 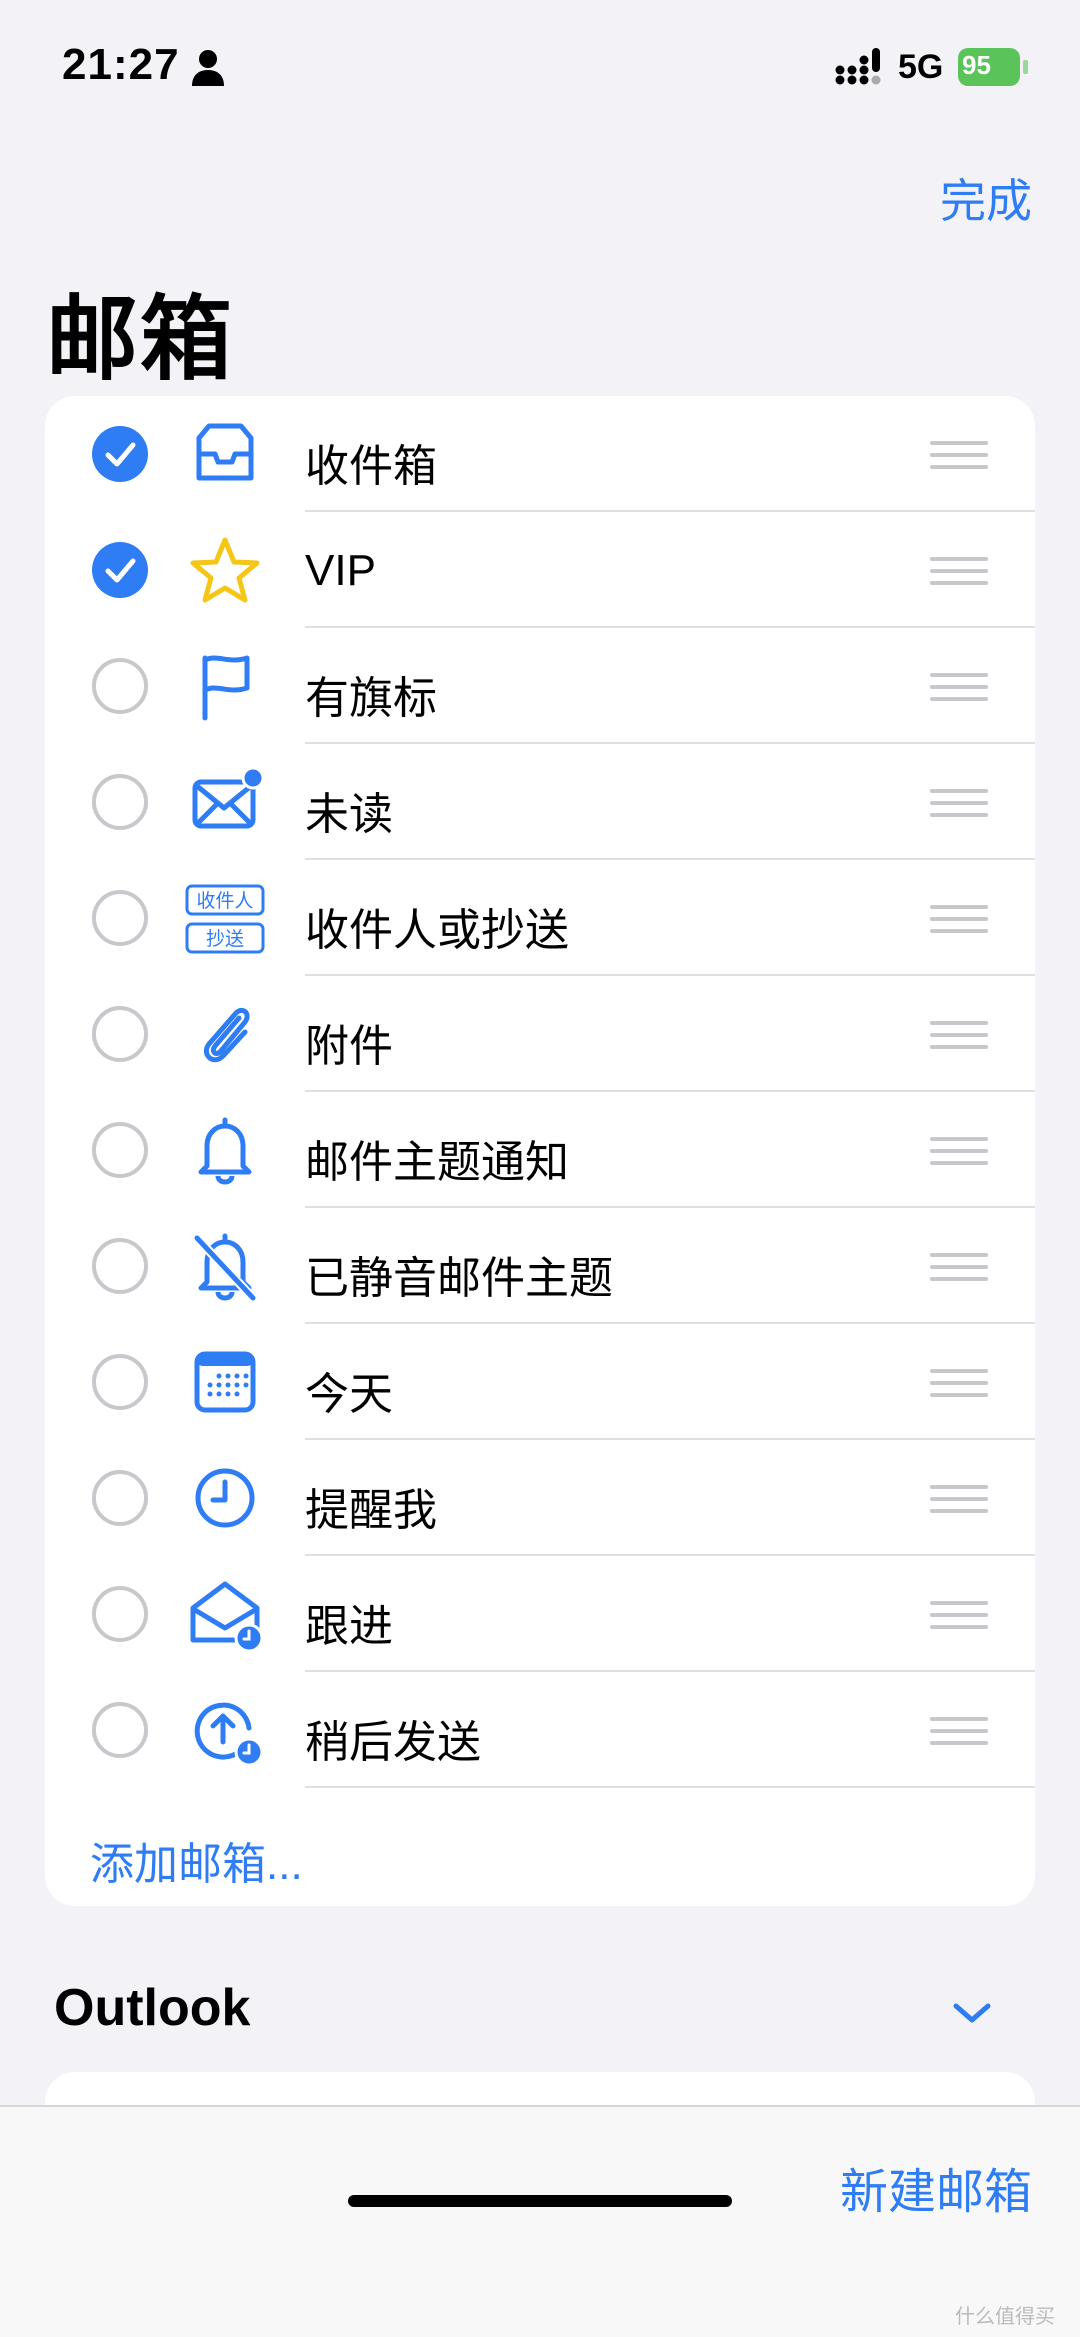 I want to click on mailbox-label: 稍后发送, so click(x=393, y=1742).